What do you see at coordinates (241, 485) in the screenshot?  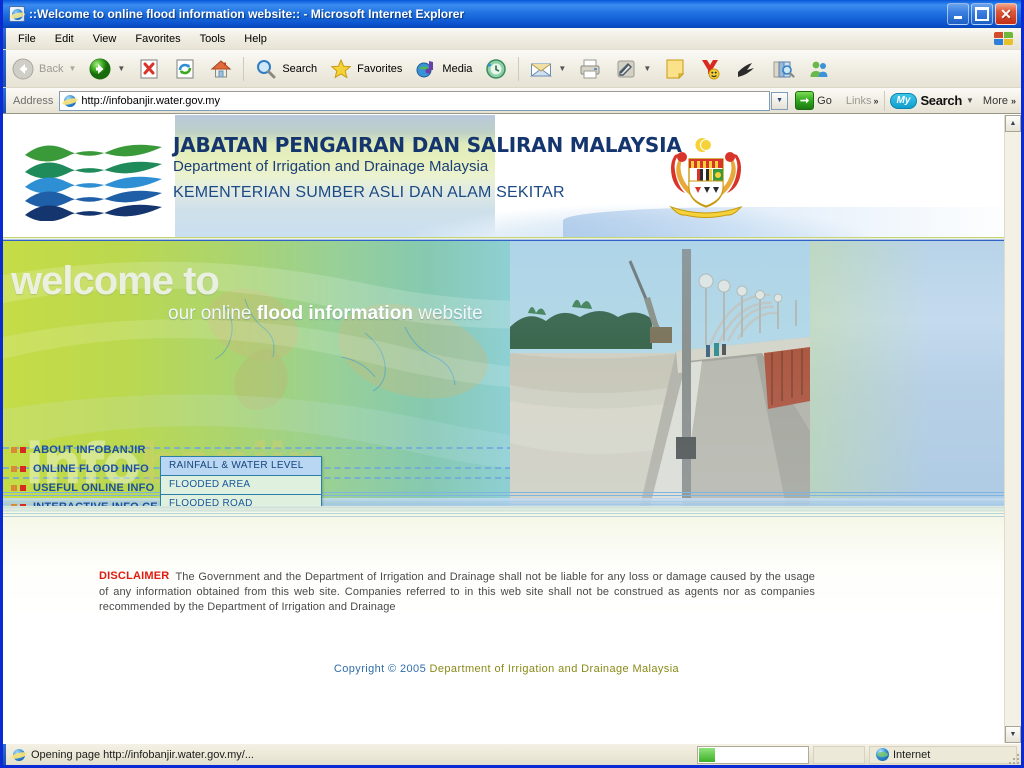 I see `submenu-item-flooded-area: FLOODED AREA` at bounding box center [241, 485].